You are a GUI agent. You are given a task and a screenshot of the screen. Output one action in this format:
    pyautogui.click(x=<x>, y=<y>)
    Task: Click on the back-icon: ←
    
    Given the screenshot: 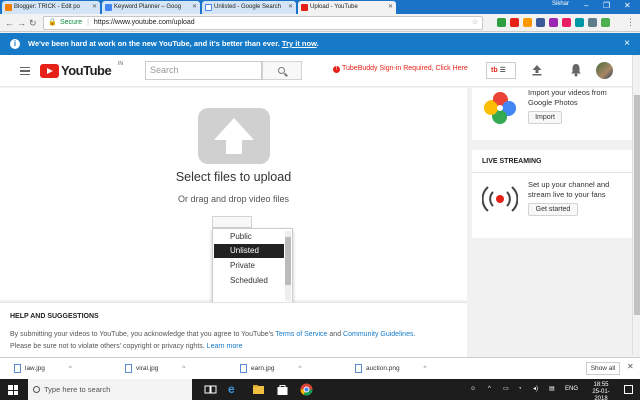 What is the action you would take?
    pyautogui.click(x=9, y=23)
    